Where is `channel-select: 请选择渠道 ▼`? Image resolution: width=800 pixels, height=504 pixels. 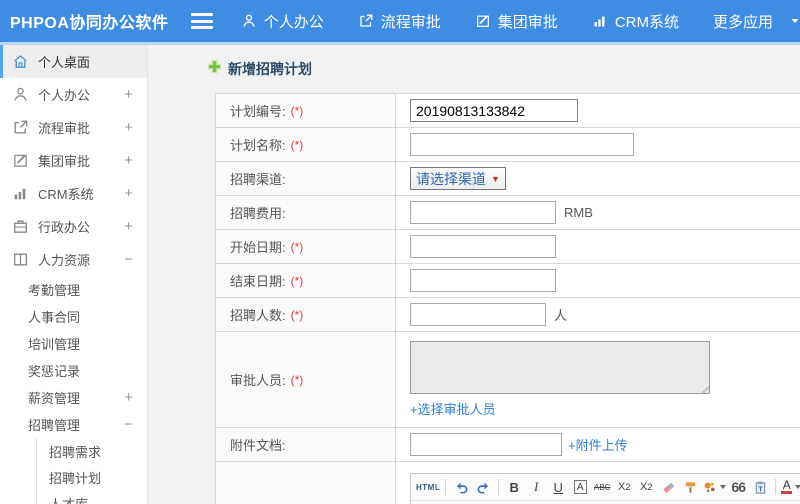 channel-select: 请选择渠道 ▼ is located at coordinates (458, 178).